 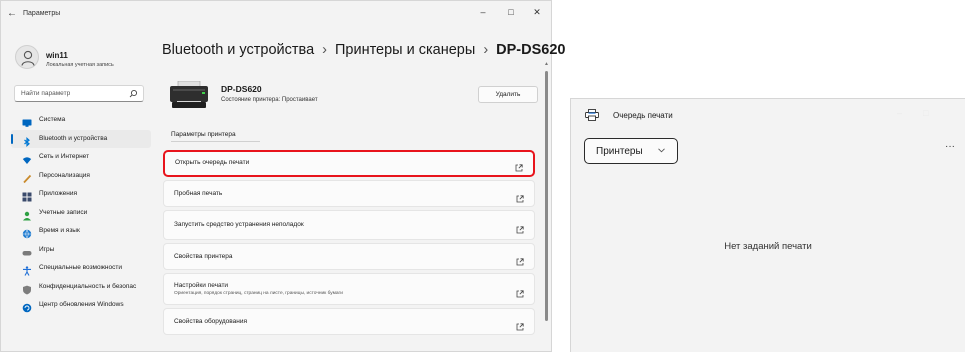 I want to click on shield-icon, so click(x=27, y=288).